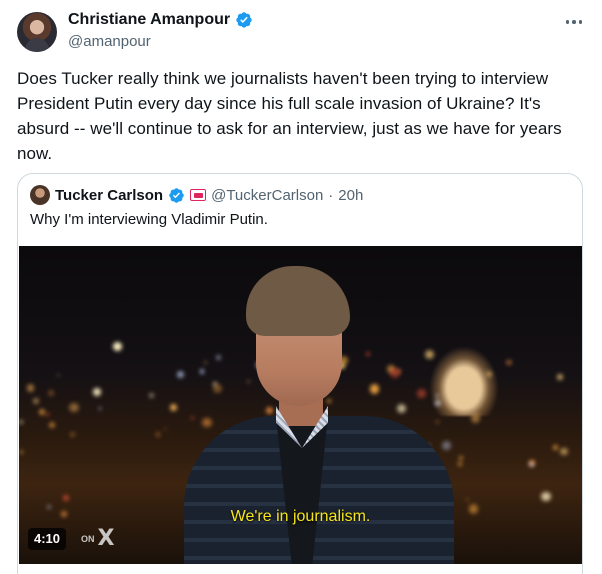 The height and width of the screenshot is (574, 602). I want to click on quoted-tweet-header: Tucker Carlson @TuckerCarlson · 20h, so click(196, 195).